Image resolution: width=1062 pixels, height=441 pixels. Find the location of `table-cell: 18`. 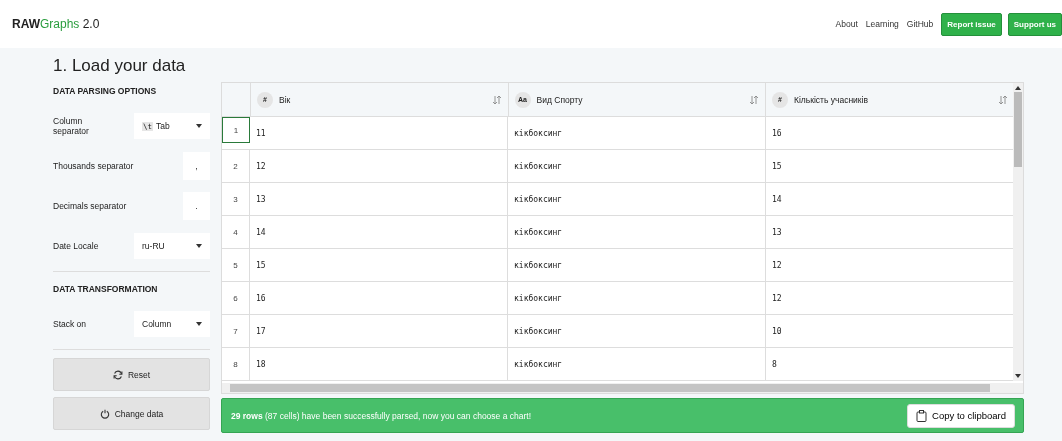

table-cell: 18 is located at coordinates (379, 364).